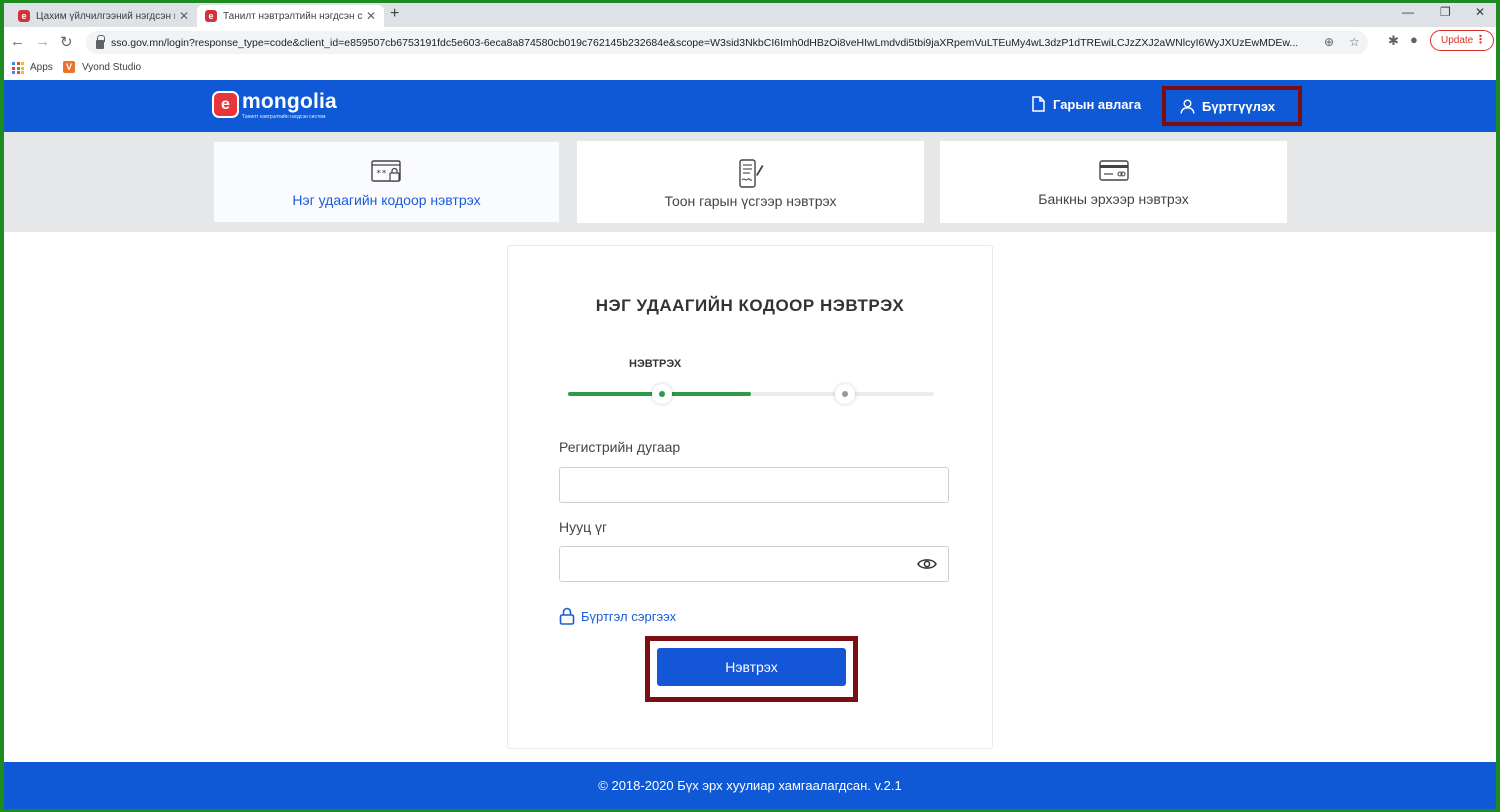 This screenshot has height=812, width=1500. I want to click on padlock-icon, so click(567, 616).